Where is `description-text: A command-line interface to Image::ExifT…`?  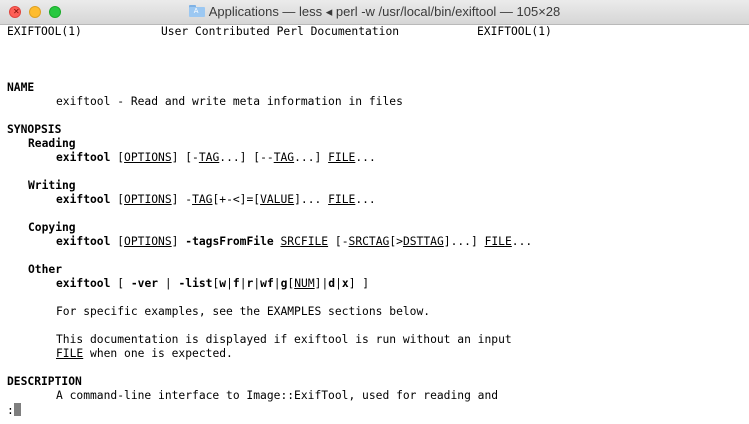 description-text: A command-line interface to Image::ExifT… is located at coordinates (277, 395).